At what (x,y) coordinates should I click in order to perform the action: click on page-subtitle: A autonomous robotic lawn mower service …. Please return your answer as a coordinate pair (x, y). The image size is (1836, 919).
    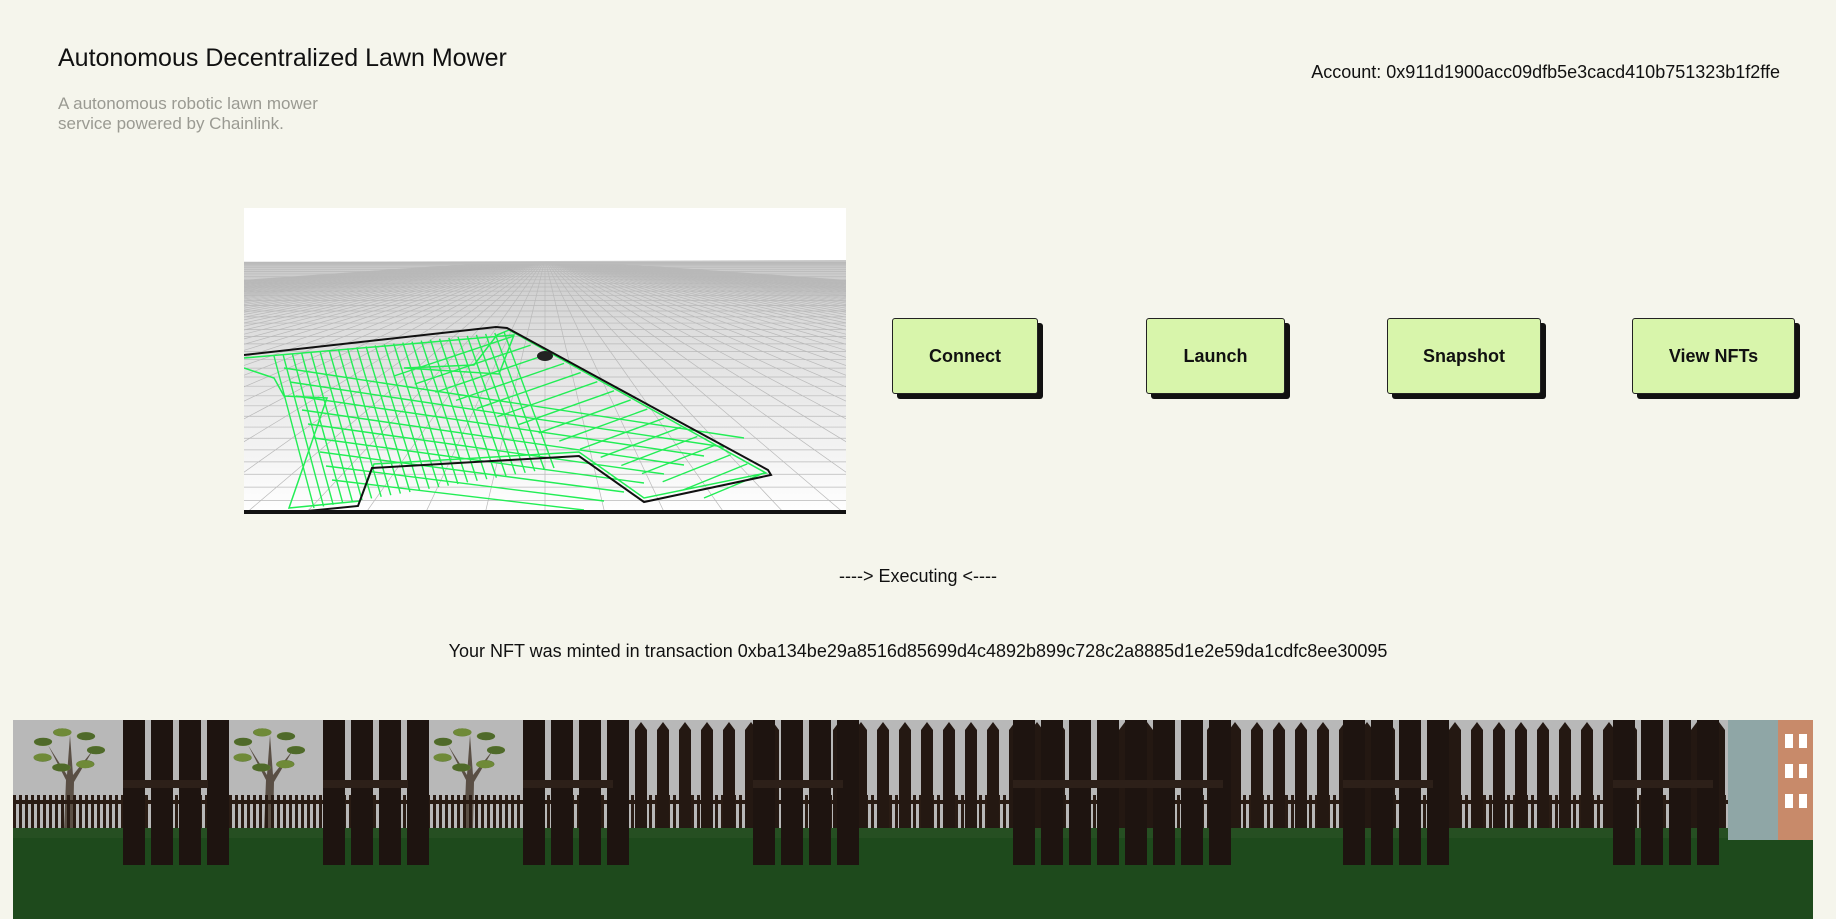
    Looking at the image, I should click on (188, 113).